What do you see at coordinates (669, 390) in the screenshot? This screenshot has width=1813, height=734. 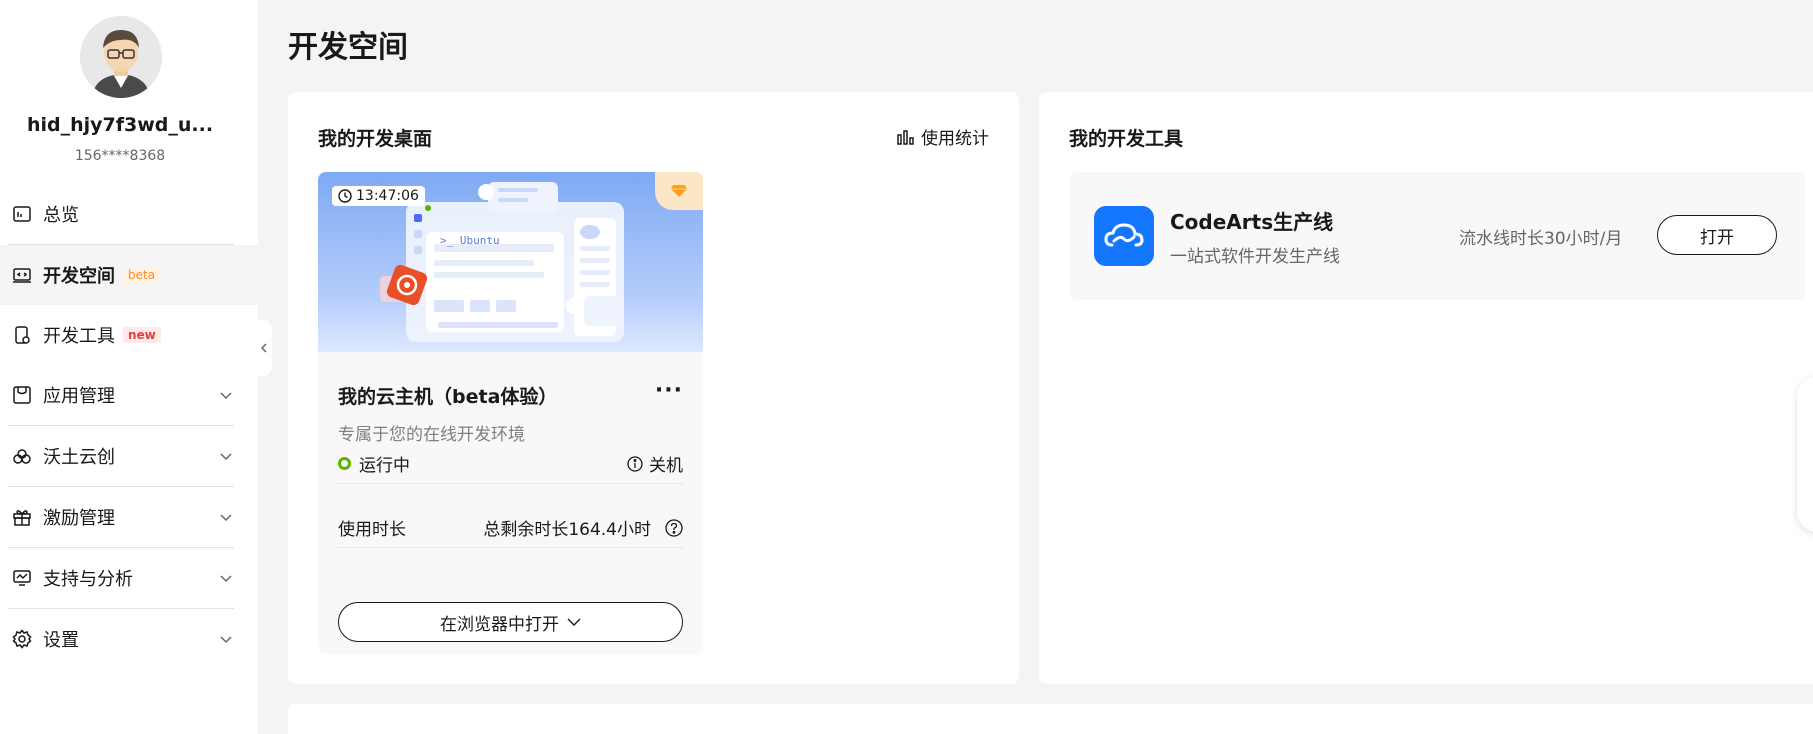 I see `more-options-icon: ···` at bounding box center [669, 390].